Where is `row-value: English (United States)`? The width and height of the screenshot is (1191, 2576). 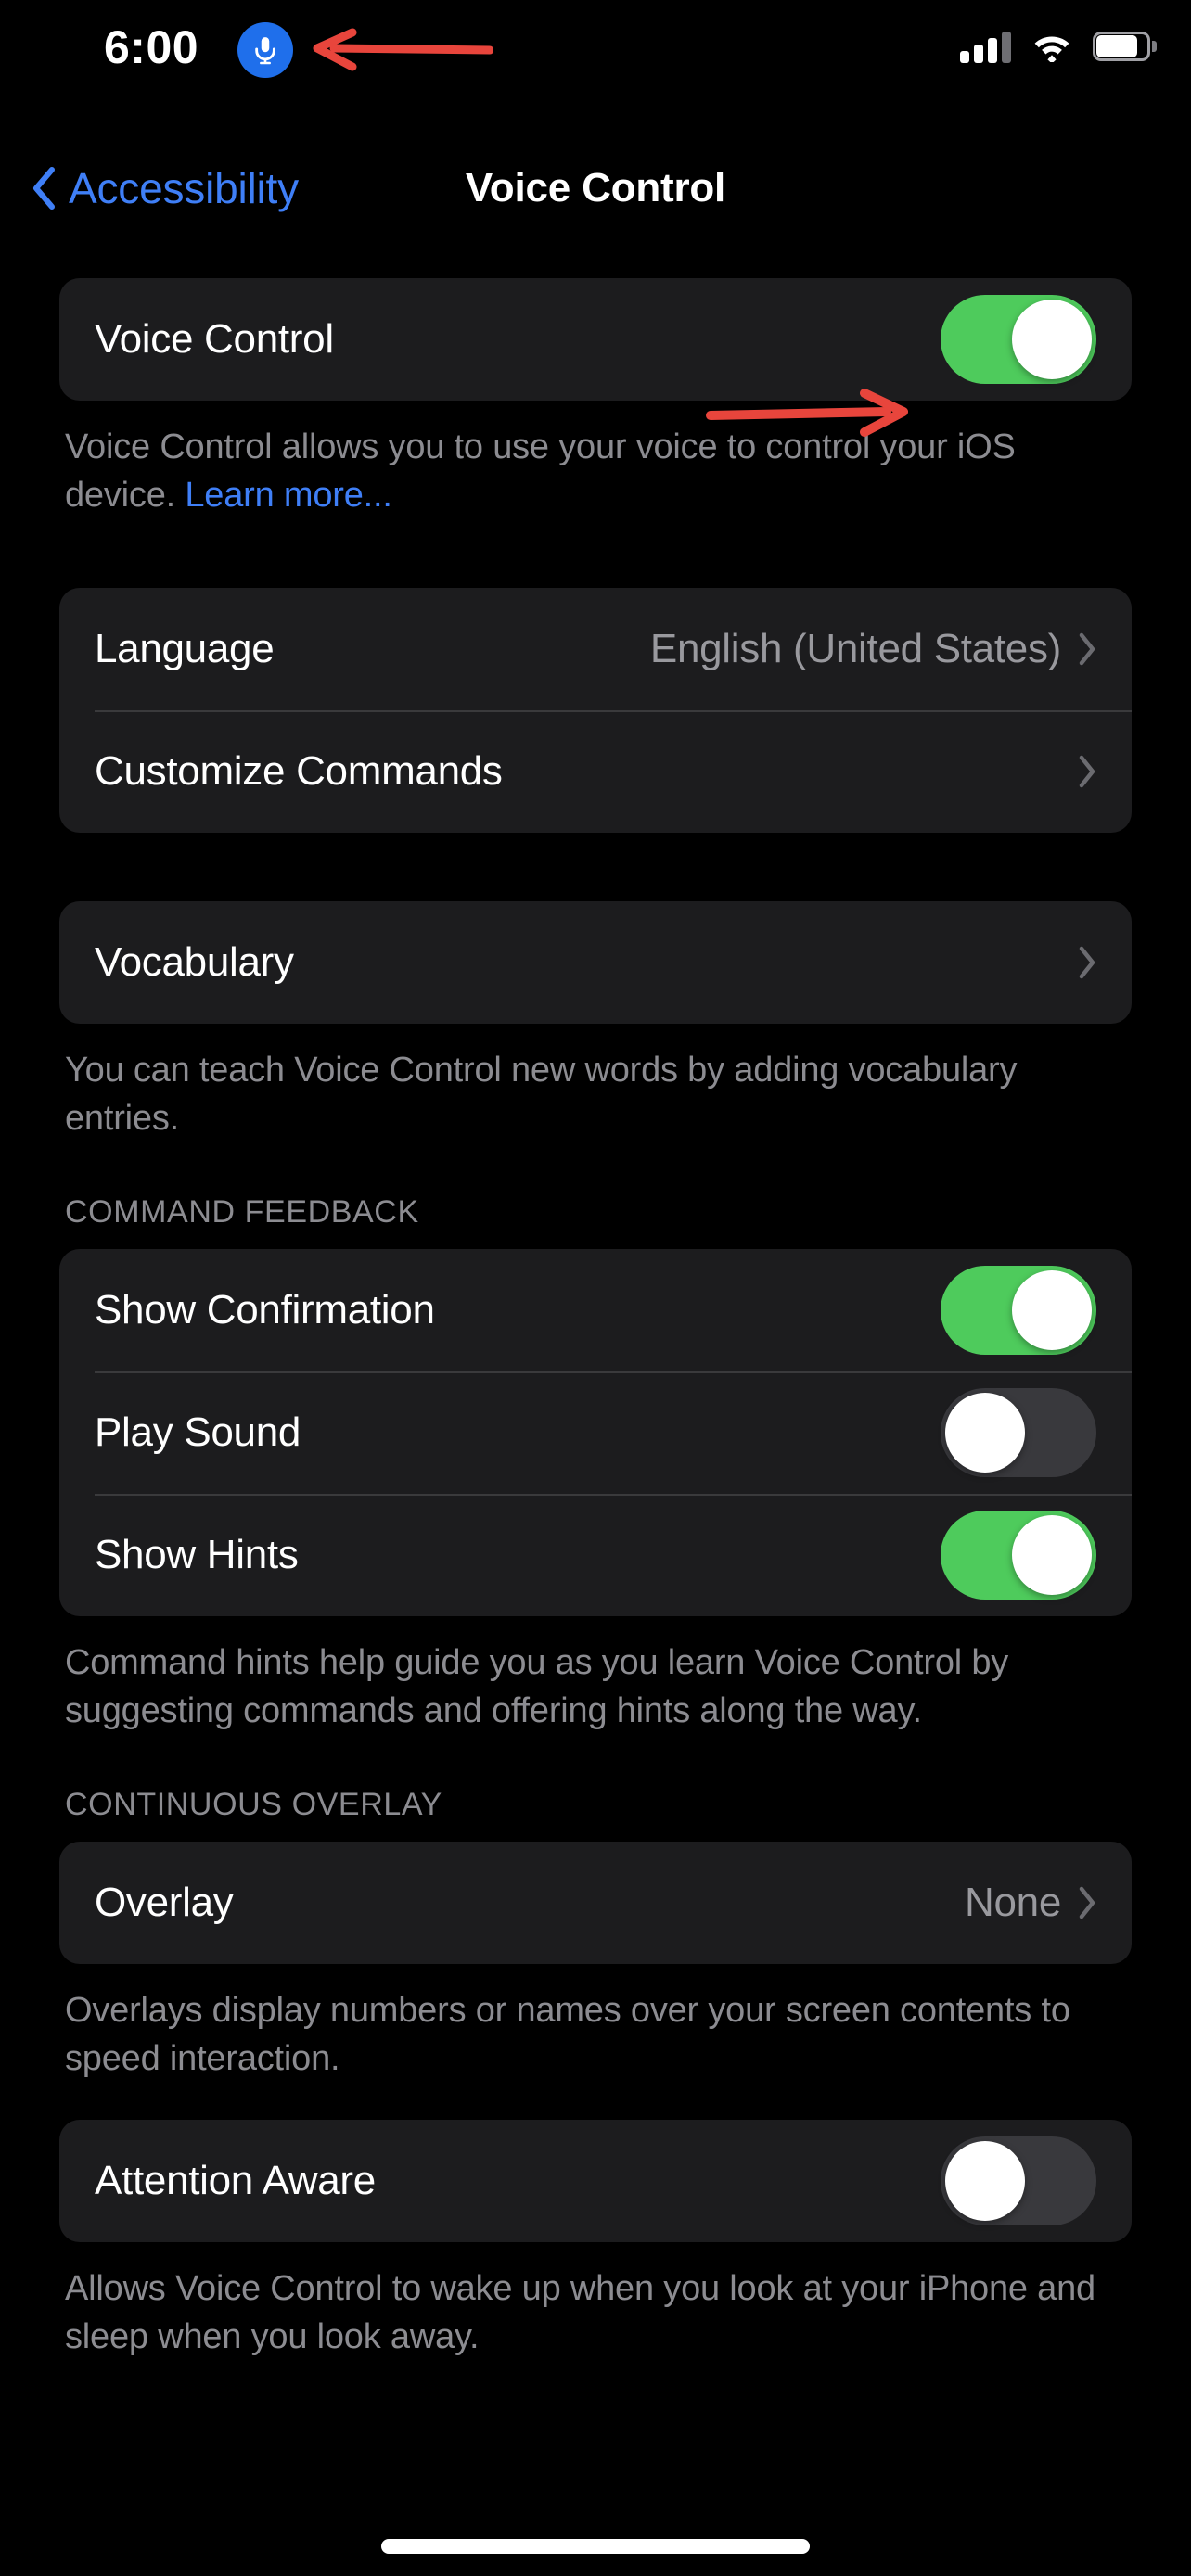
row-value: English (United States) is located at coordinates (855, 648).